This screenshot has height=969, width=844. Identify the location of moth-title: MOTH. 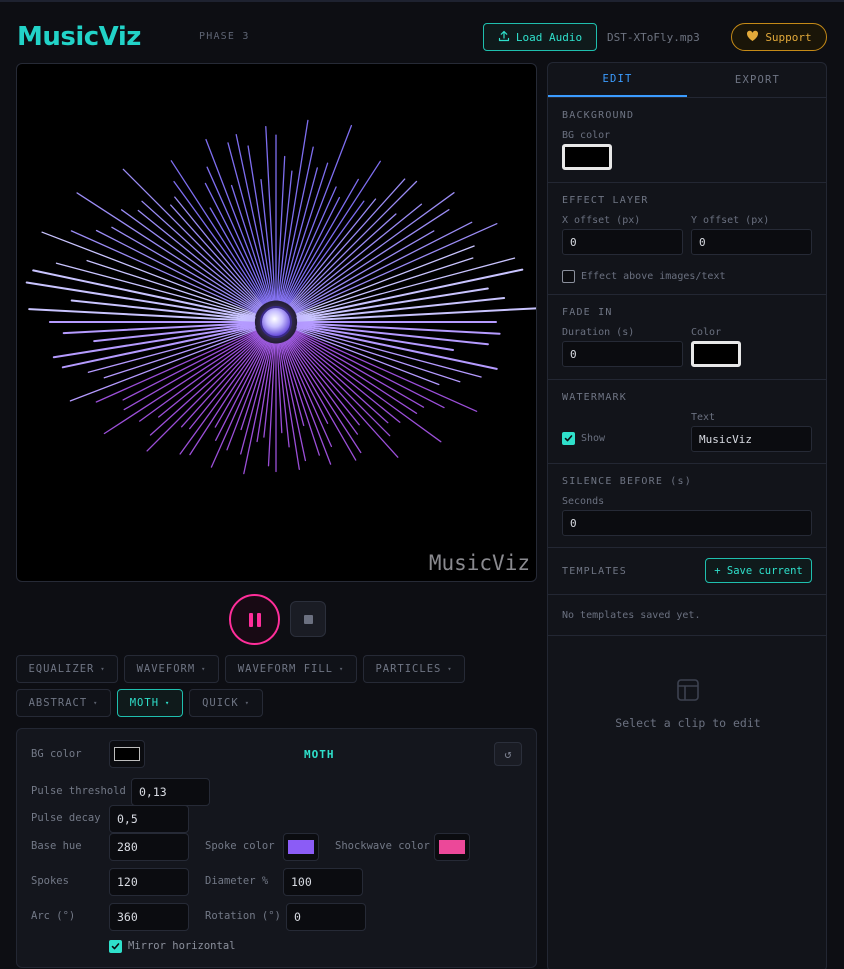
(319, 754).